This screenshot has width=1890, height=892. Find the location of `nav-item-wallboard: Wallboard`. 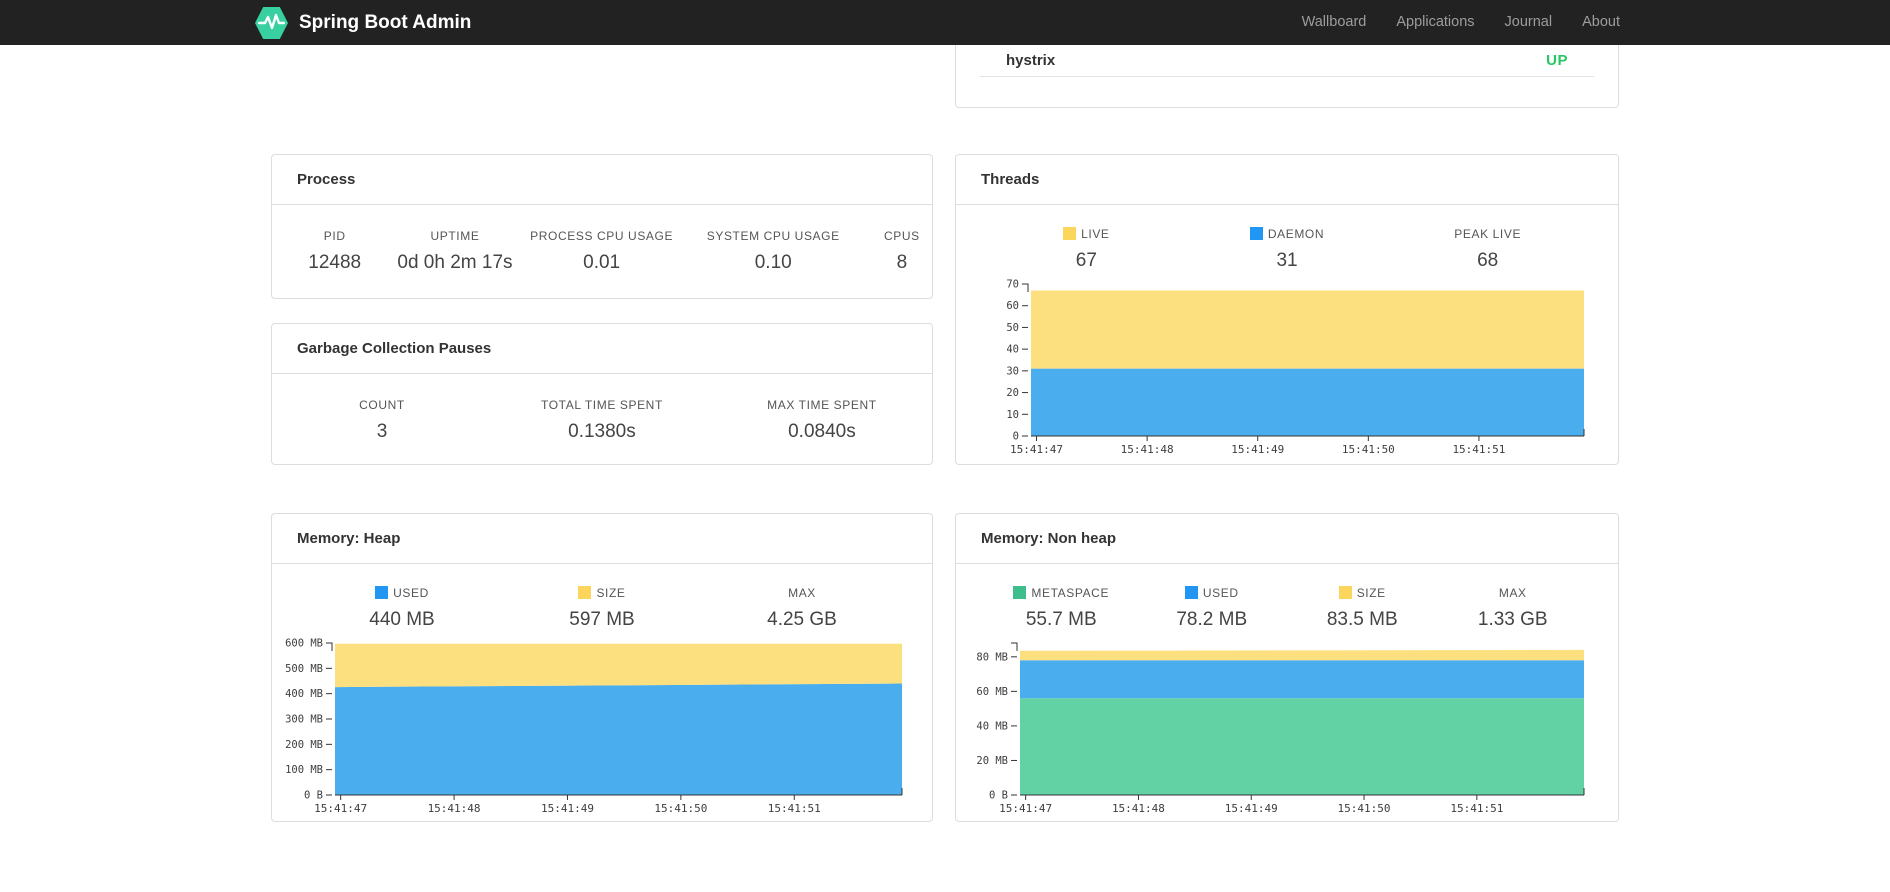

nav-item-wallboard: Wallboard is located at coordinates (1334, 22).